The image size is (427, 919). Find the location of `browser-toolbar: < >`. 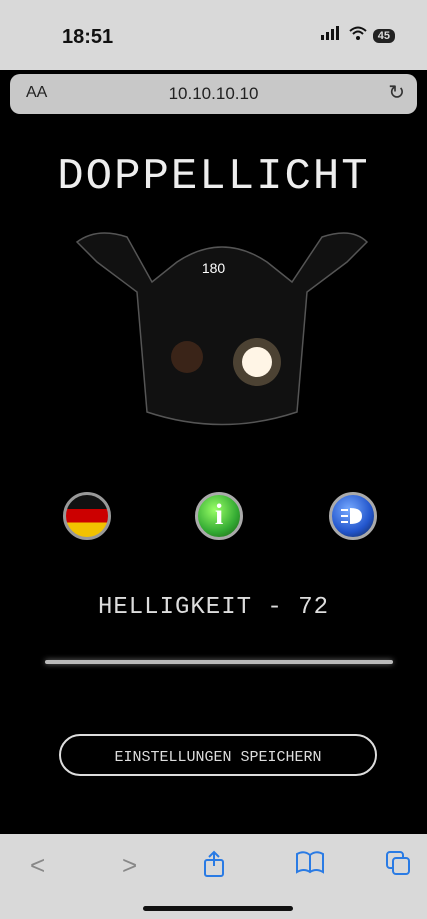

browser-toolbar: < > is located at coordinates (213, 876).